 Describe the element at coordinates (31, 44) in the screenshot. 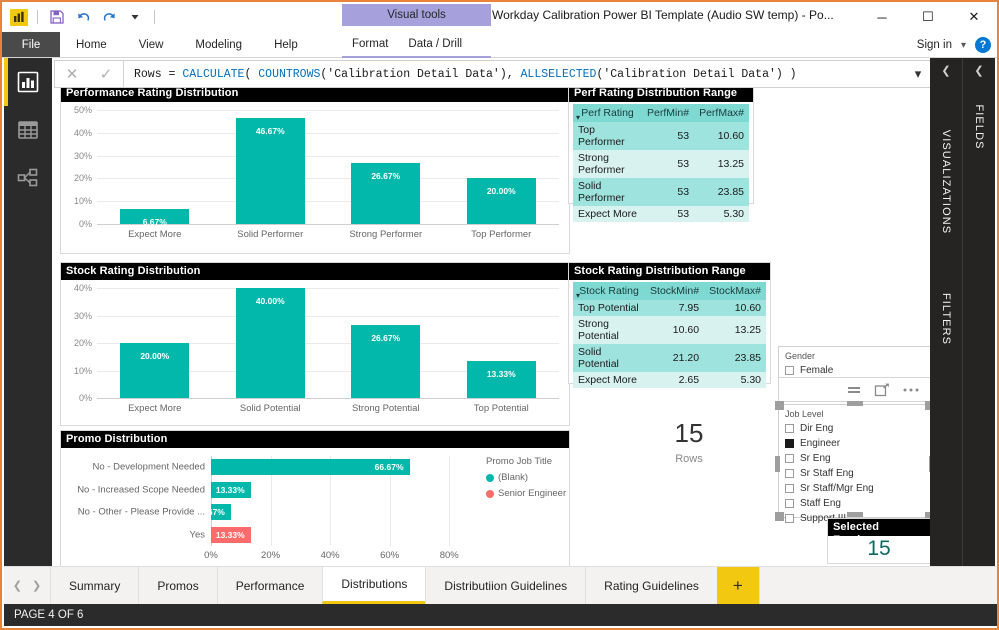

I see `tab-file: File` at that location.